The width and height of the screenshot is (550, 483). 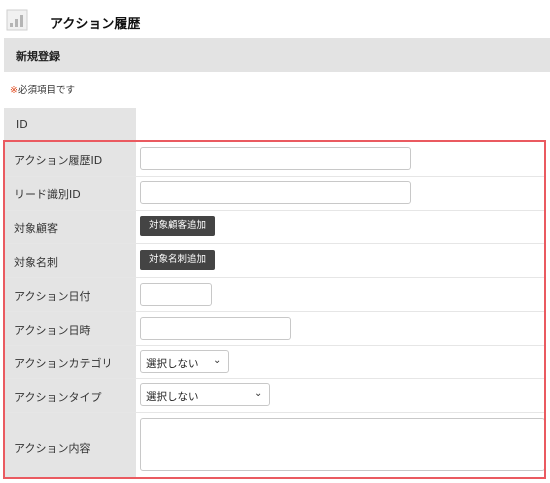 What do you see at coordinates (22, 124) in the screenshot?
I see `id-label: ID` at bounding box center [22, 124].